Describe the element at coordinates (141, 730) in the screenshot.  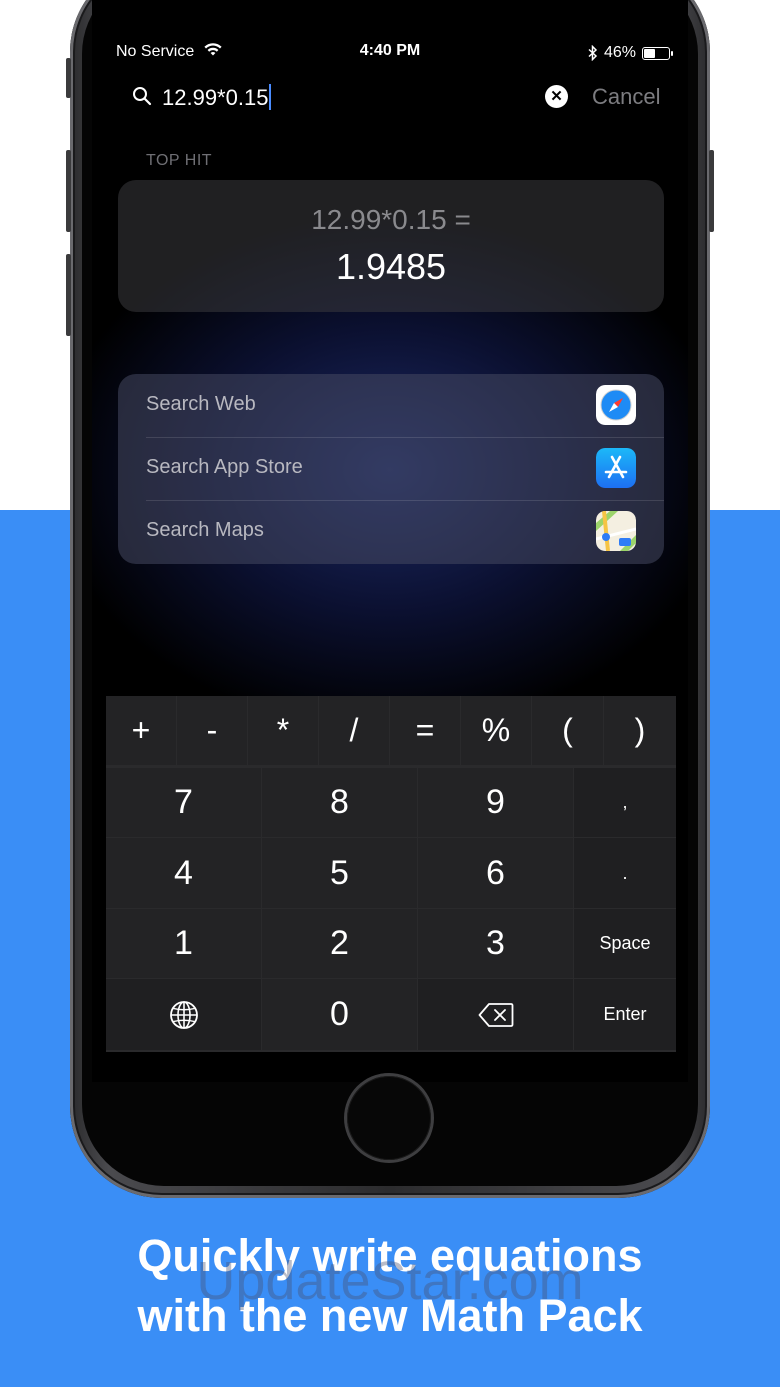
I see `key-plus: +` at that location.